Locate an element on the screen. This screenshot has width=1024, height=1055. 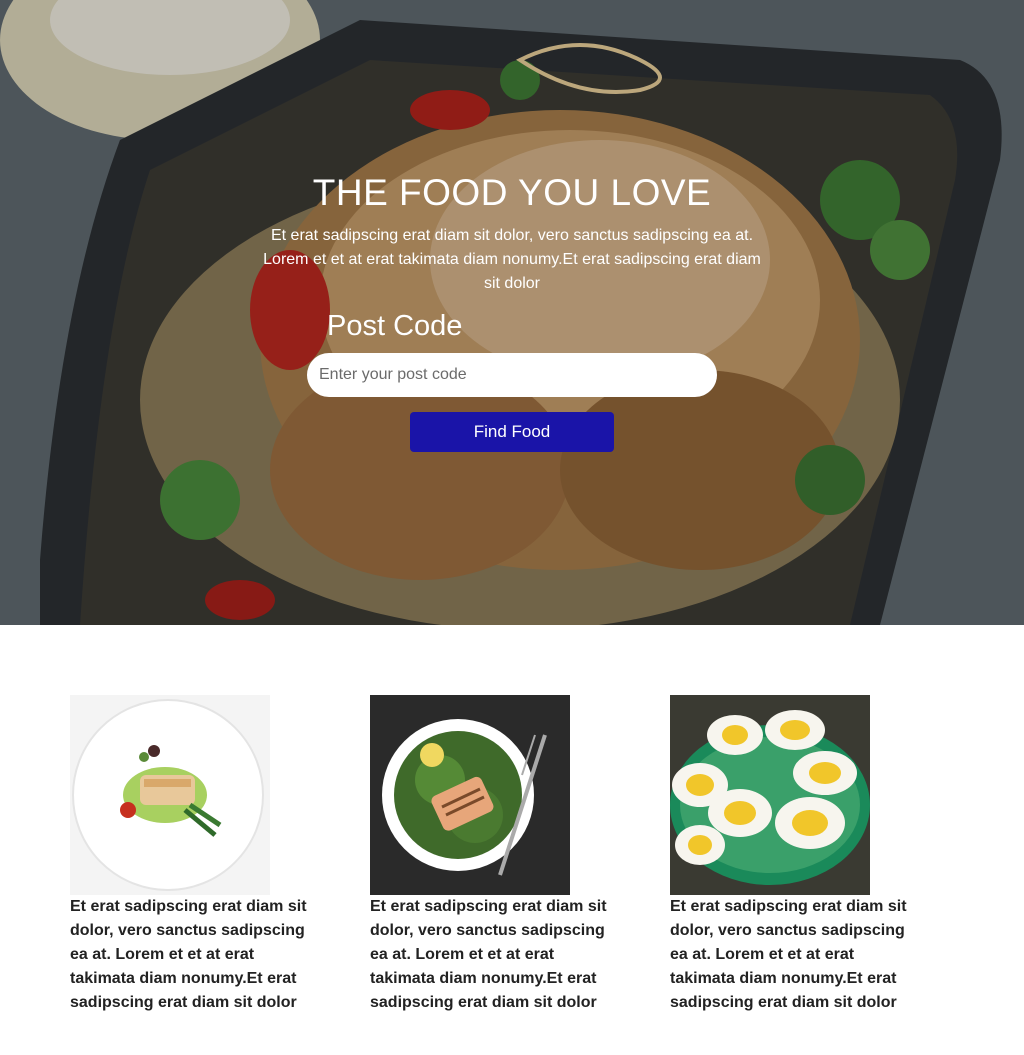
hero-title: THE FOOD YOU LOVE is located at coordinates (512, 192).